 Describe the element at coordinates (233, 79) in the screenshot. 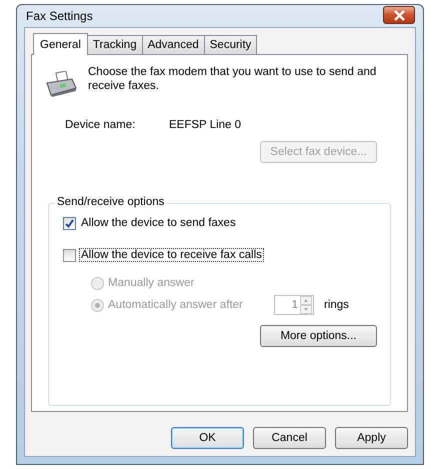

I see `description-text: Choose the fax modem that you want to use to send and receive faxes.` at that location.